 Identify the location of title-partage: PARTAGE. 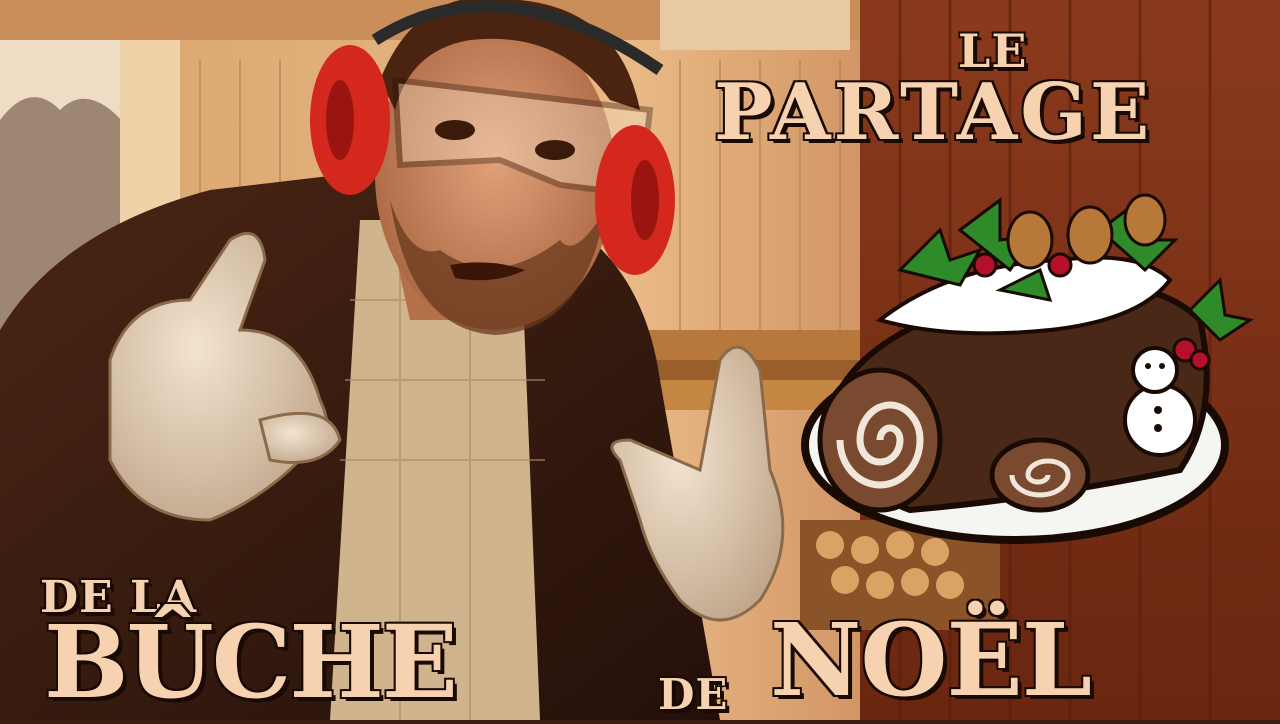
(932, 112).